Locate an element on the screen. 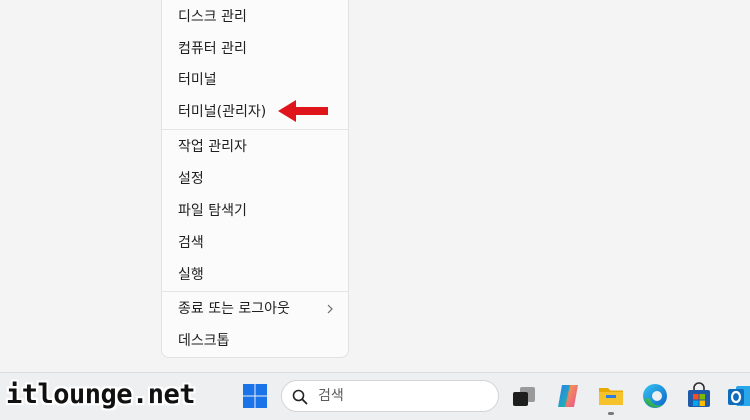 The height and width of the screenshot is (420, 750). menu-item-label: 검색 is located at coordinates (191, 243).